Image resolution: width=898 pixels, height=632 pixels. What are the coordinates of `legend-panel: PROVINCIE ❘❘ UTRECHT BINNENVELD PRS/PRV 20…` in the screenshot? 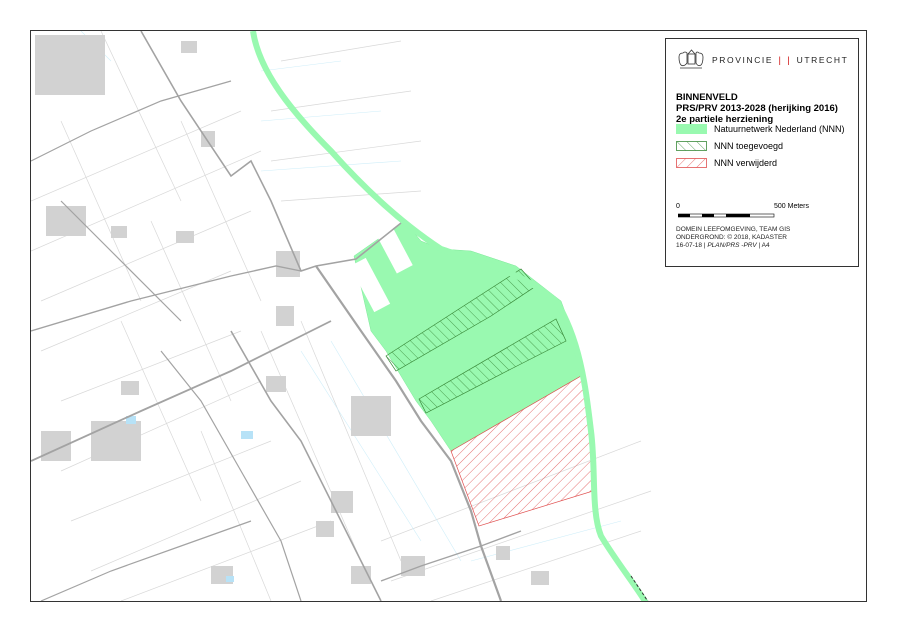 It's located at (762, 152).